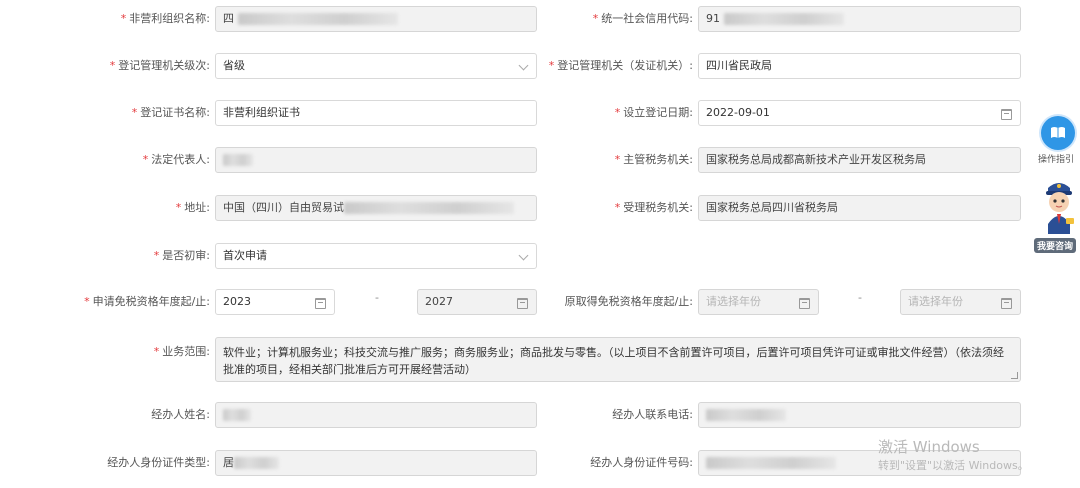 Image resolution: width=1080 pixels, height=488 pixels. I want to click on address-label: * 地址:, so click(192, 207).